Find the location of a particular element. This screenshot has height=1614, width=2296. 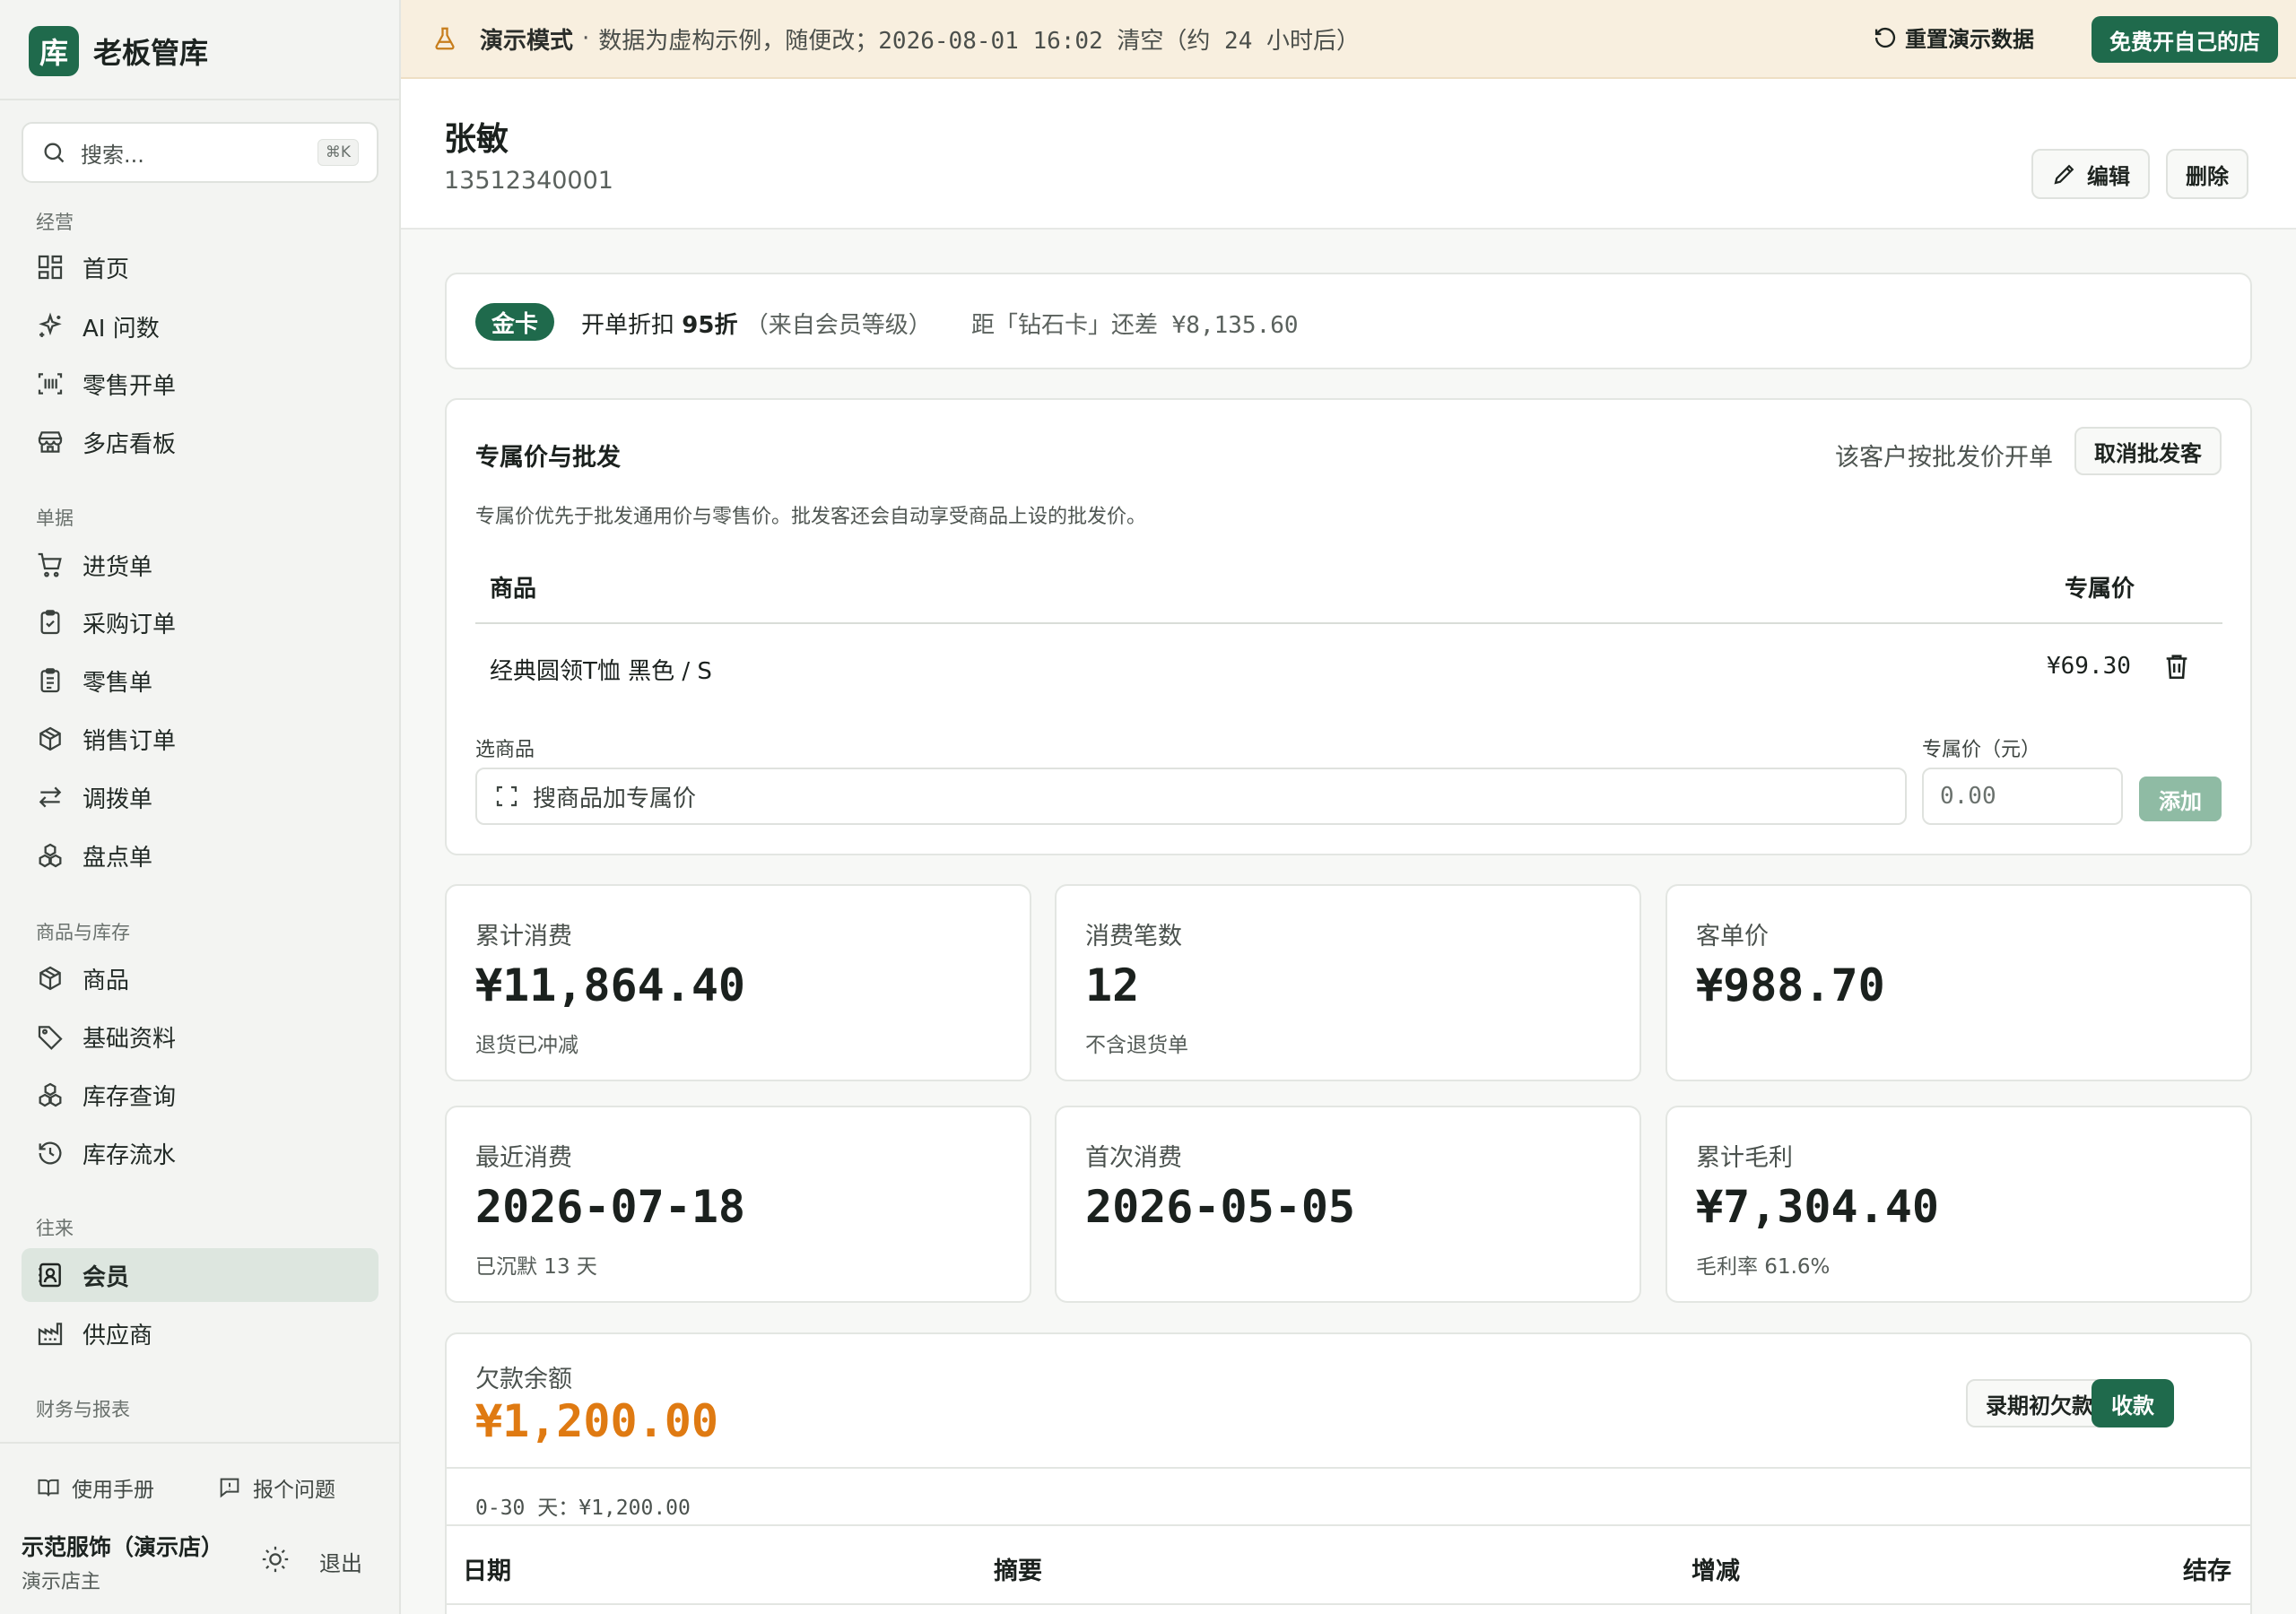

stat-label: 客单价 is located at coordinates (1732, 936).